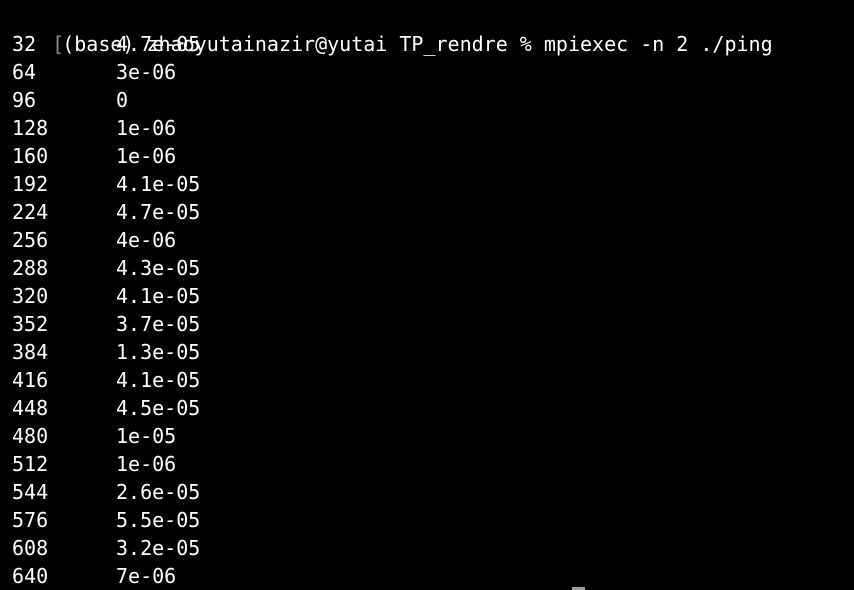 The image size is (854, 590). Describe the element at coordinates (122, 100) in the screenshot. I see `elapsed-time: 0` at that location.